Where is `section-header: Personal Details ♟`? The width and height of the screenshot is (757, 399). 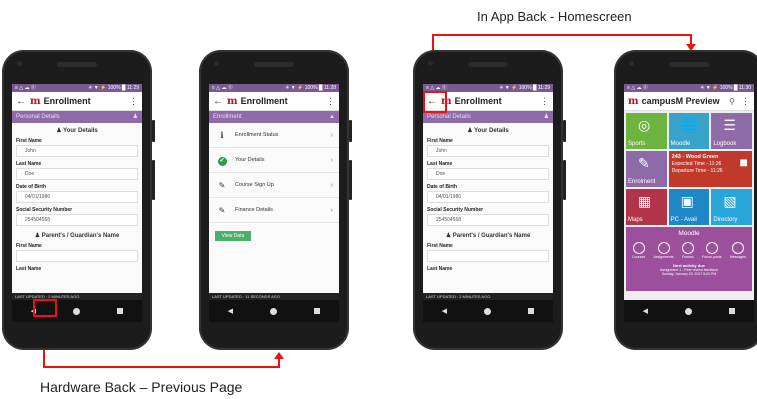 section-header: Personal Details ♟ is located at coordinates (77, 117).